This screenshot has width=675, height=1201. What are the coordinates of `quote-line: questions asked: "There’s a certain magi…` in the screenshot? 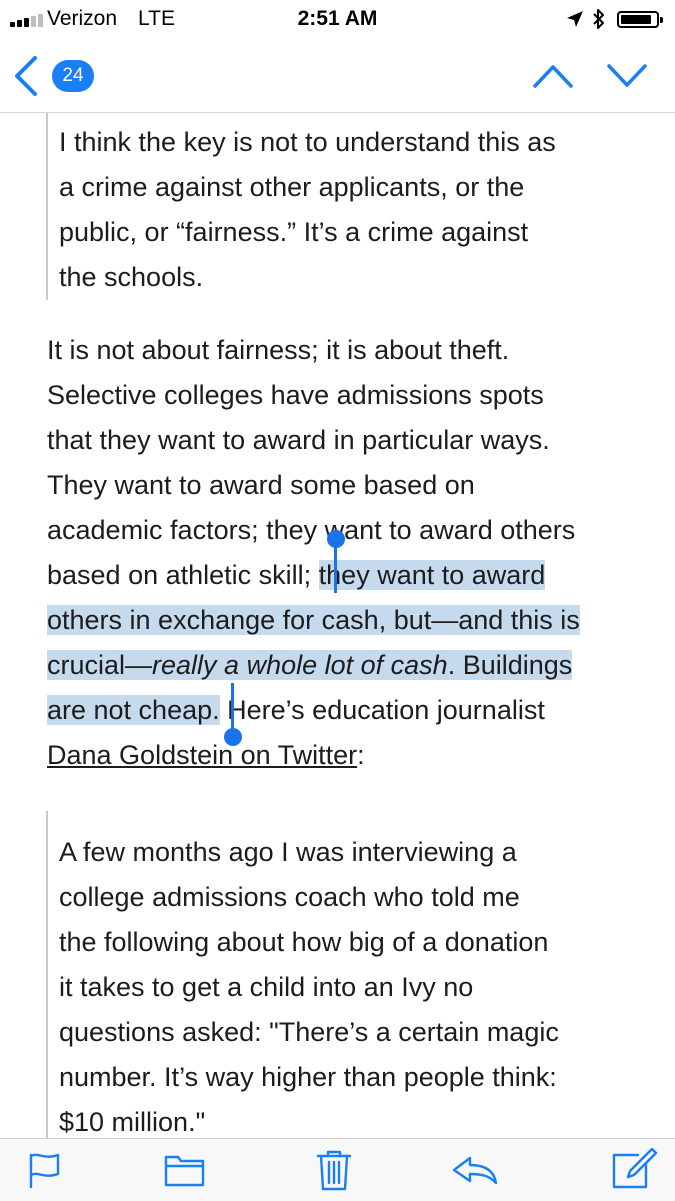 It's located at (309, 1032).